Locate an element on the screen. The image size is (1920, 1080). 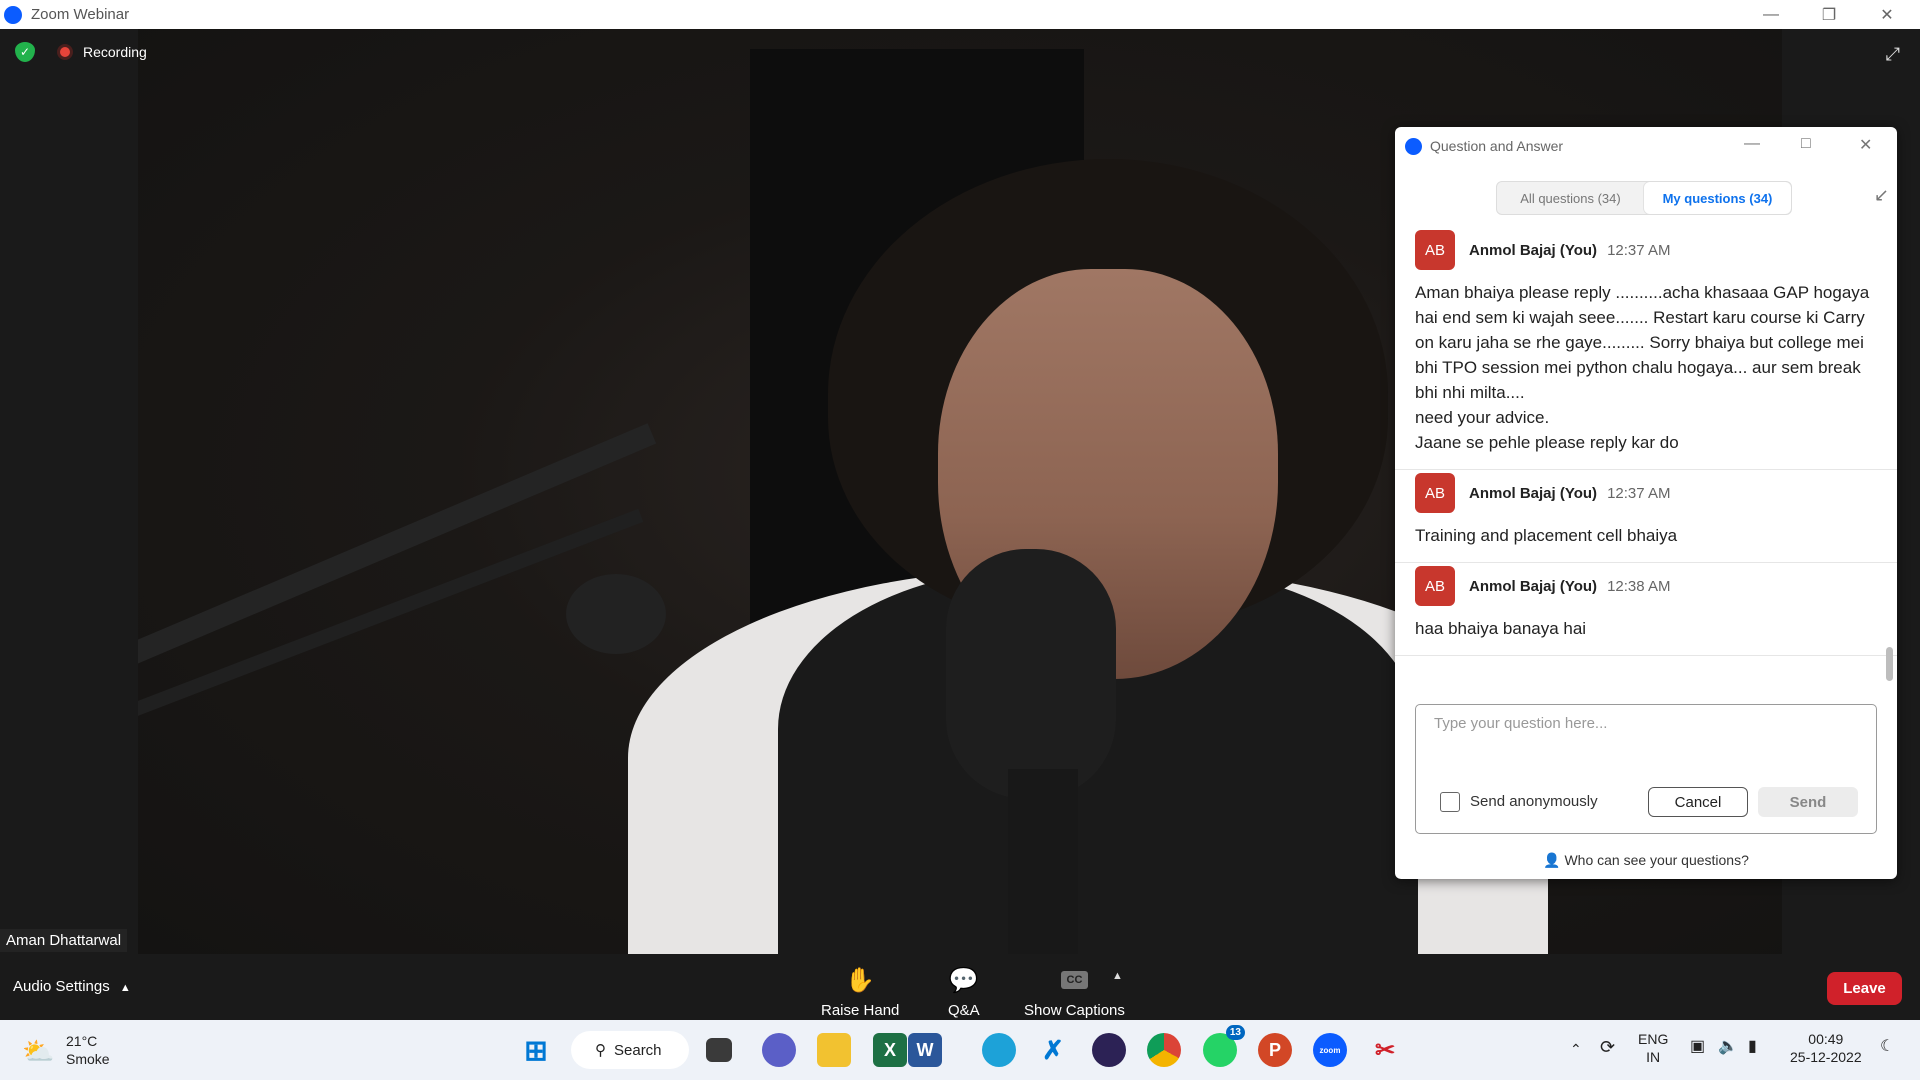
search-icon: ⚲ is located at coordinates (600, 1050).